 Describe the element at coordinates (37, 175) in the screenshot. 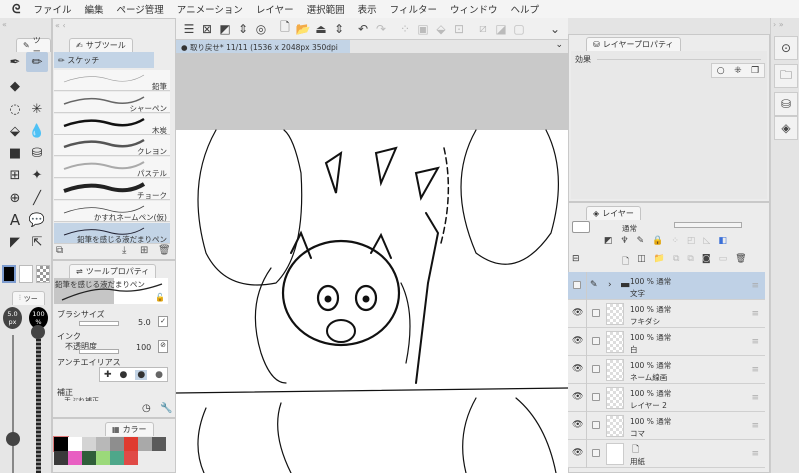

I see `sparkle-tool: ✦` at that location.